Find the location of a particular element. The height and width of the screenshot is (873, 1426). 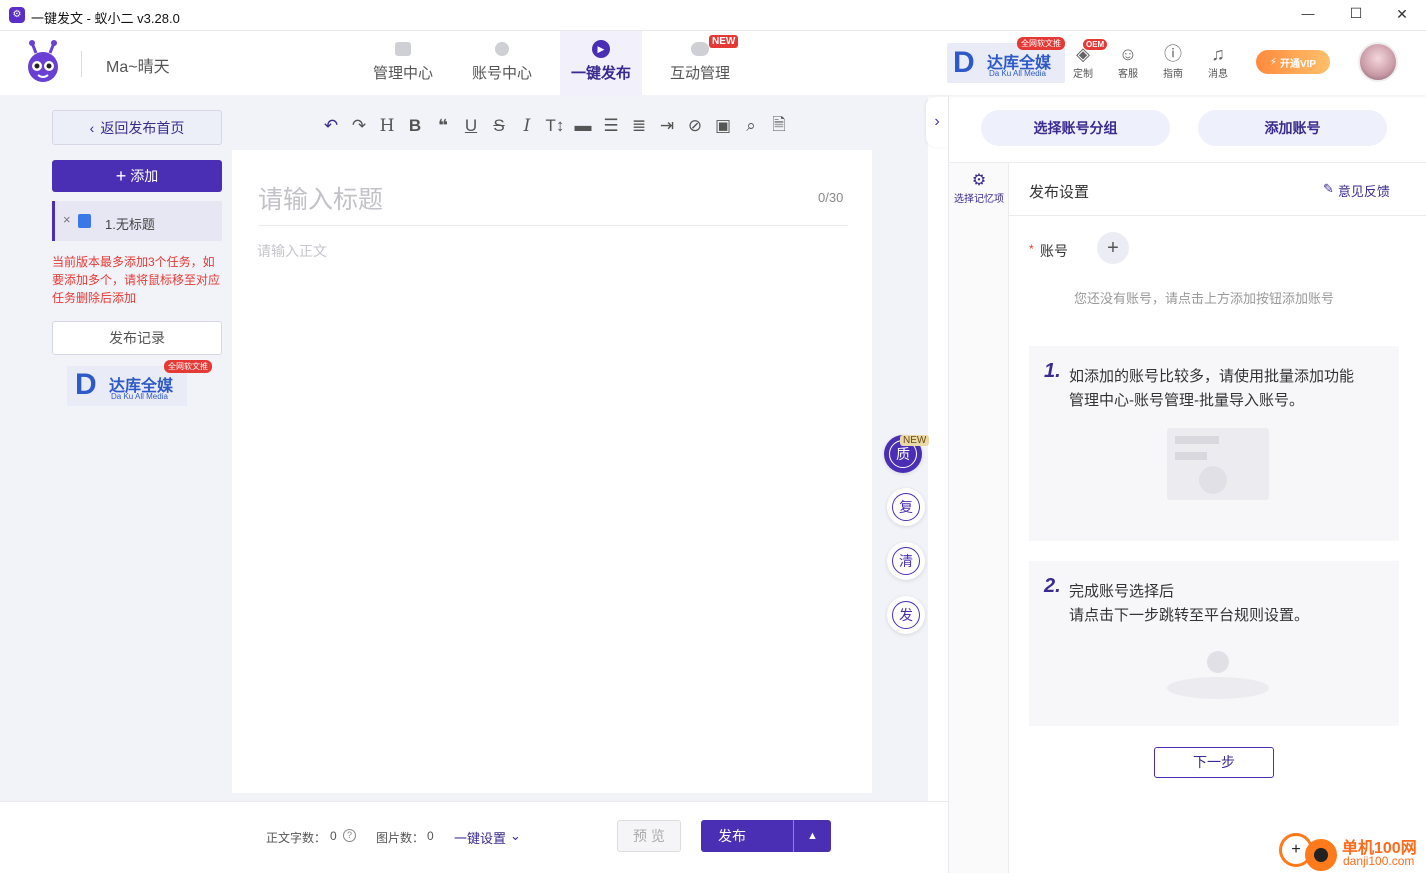

collapse-panel-button: › is located at coordinates (937, 122).